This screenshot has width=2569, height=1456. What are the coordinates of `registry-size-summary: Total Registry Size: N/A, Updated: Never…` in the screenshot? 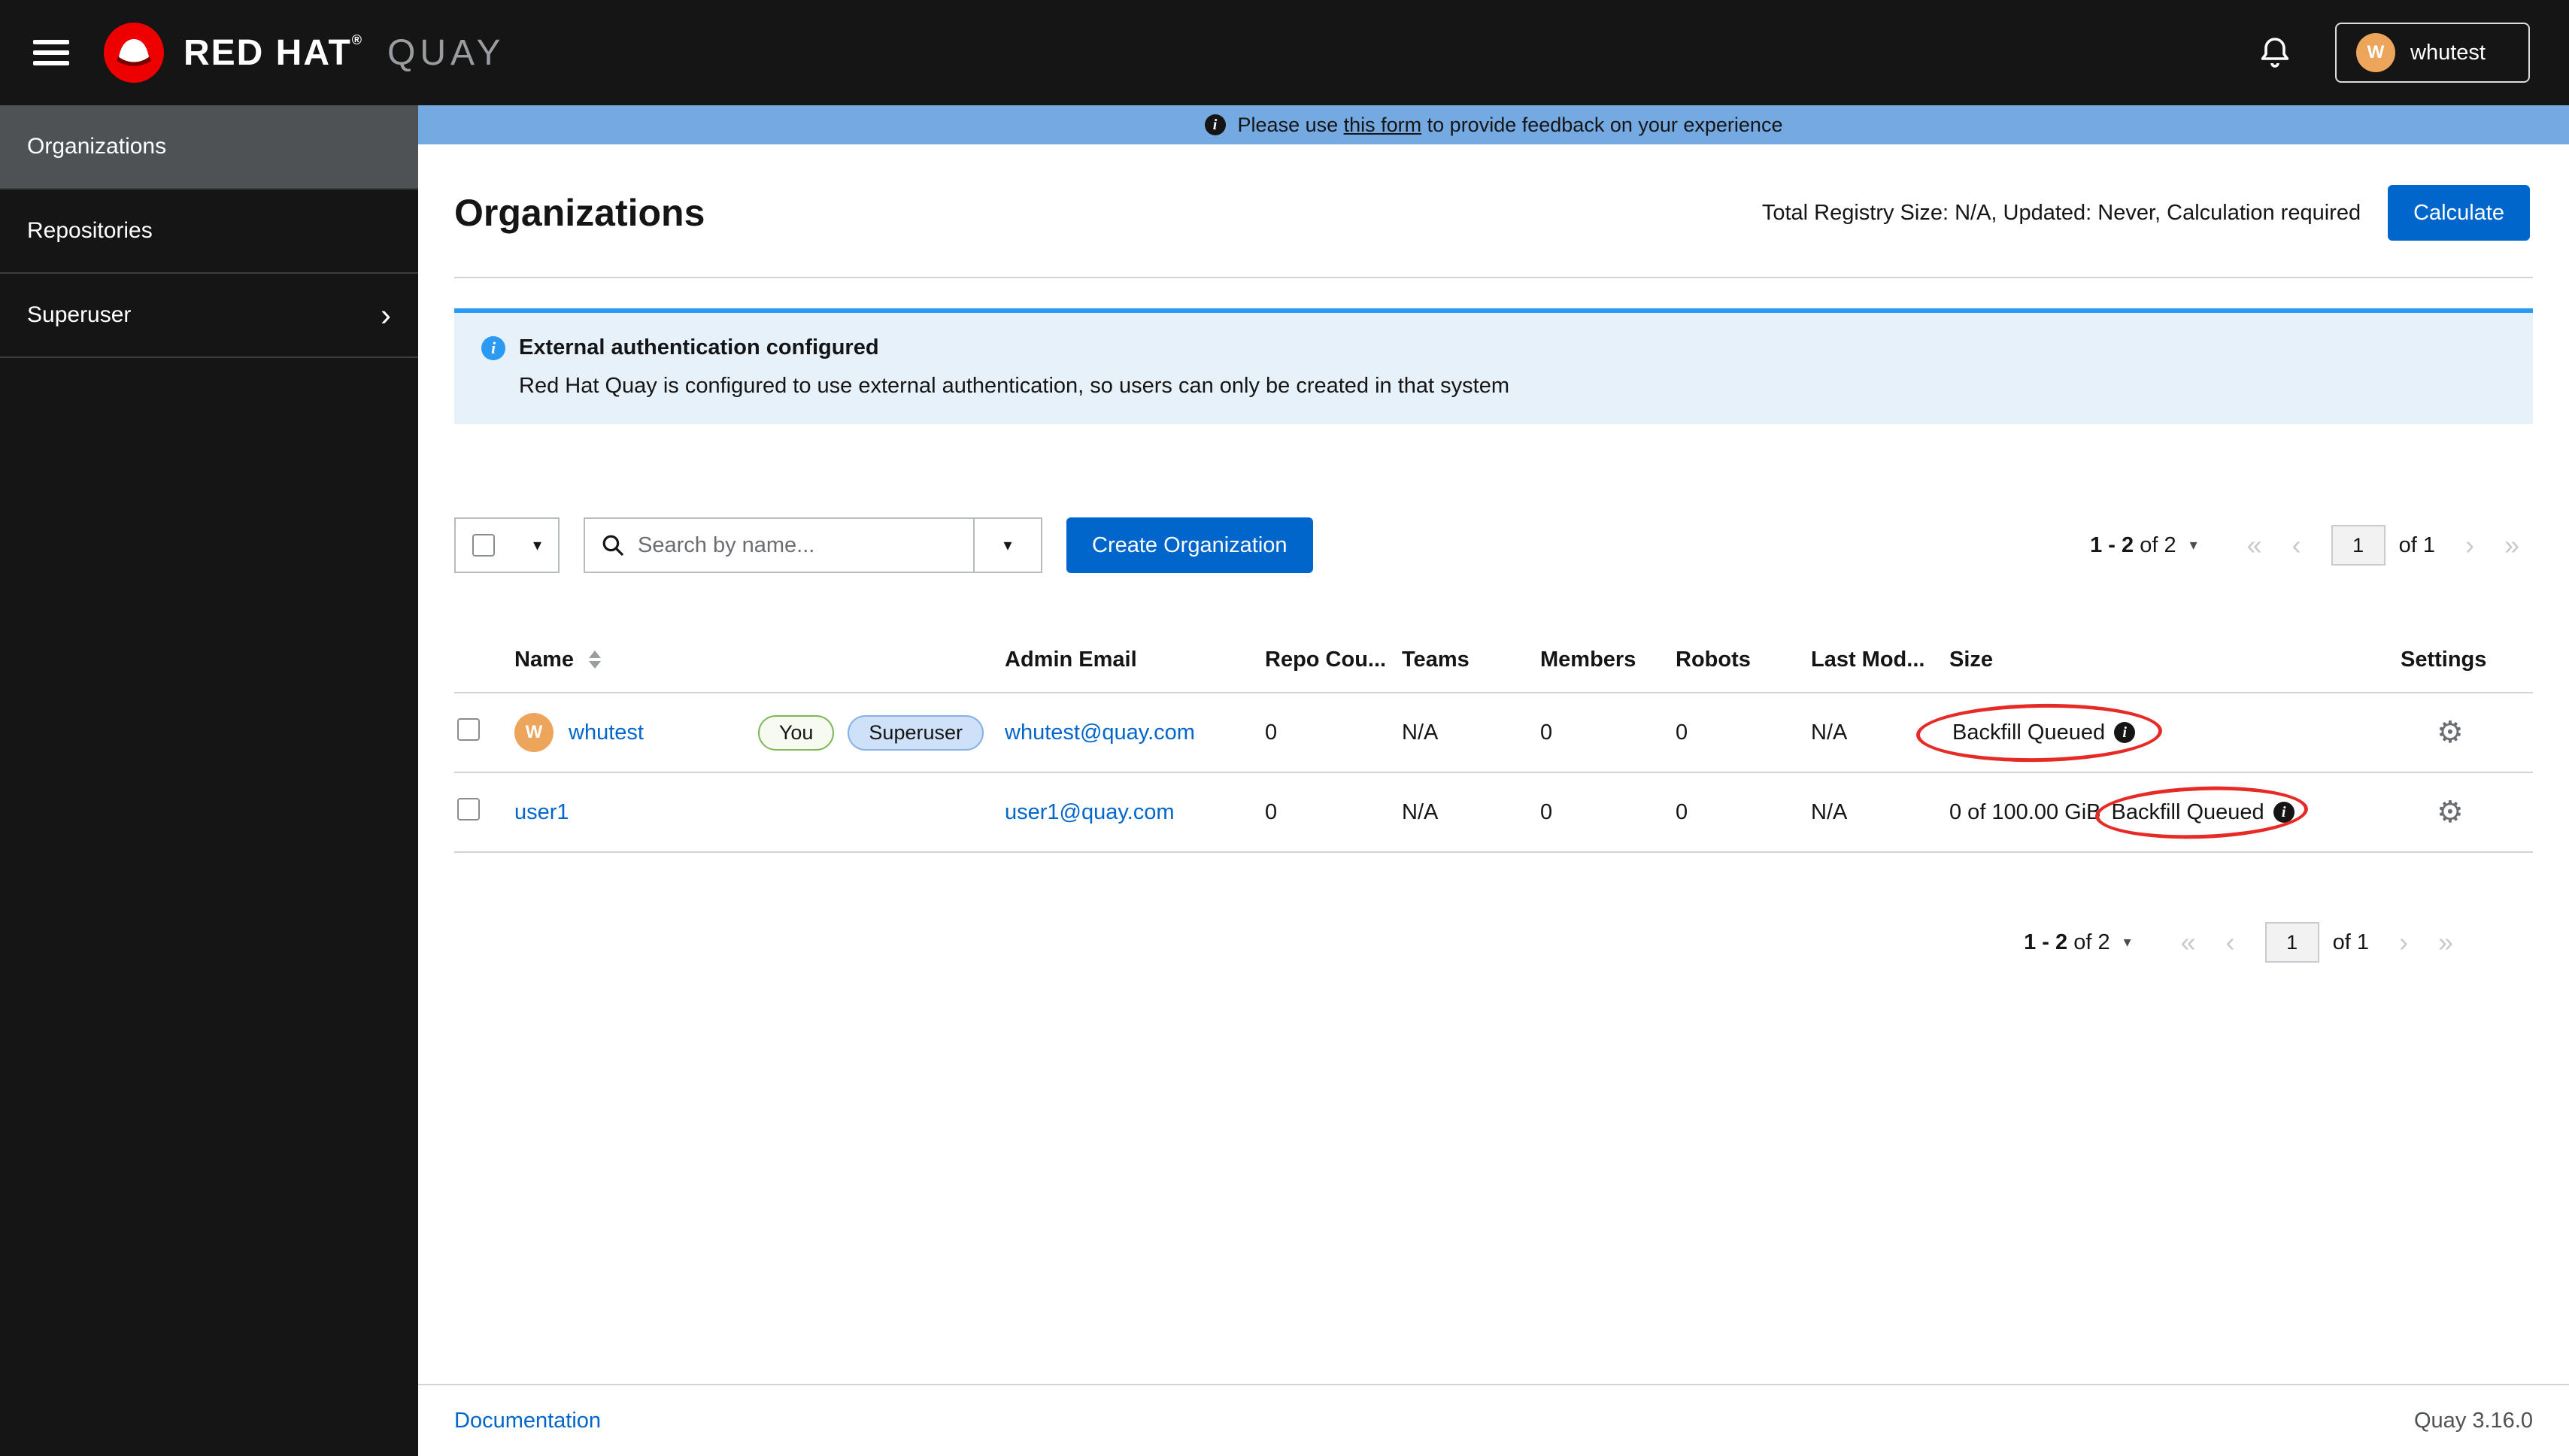 It's located at (2061, 212).